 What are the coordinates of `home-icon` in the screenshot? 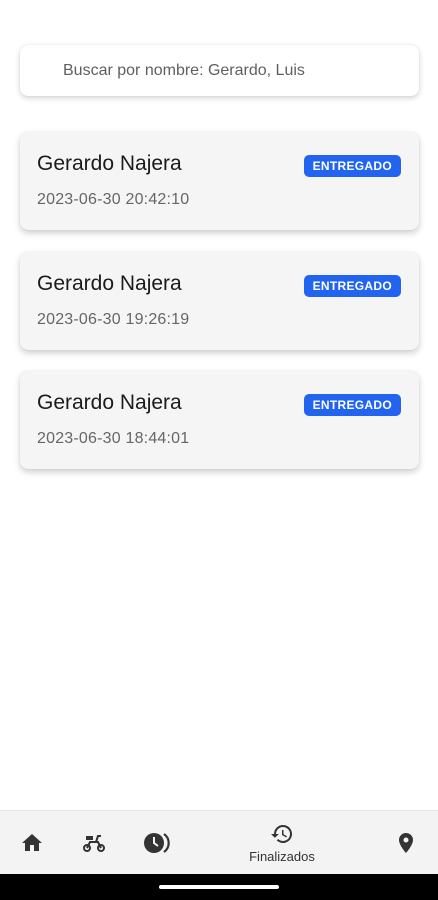 It's located at (32, 843).